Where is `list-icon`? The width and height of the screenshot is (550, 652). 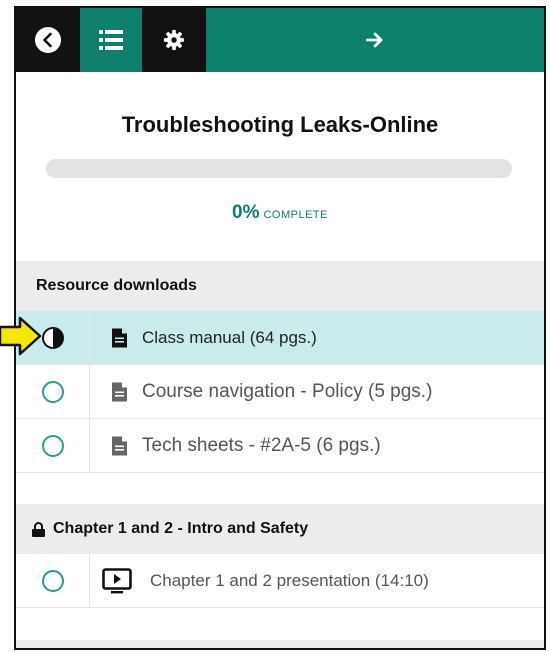
list-icon is located at coordinates (111, 40).